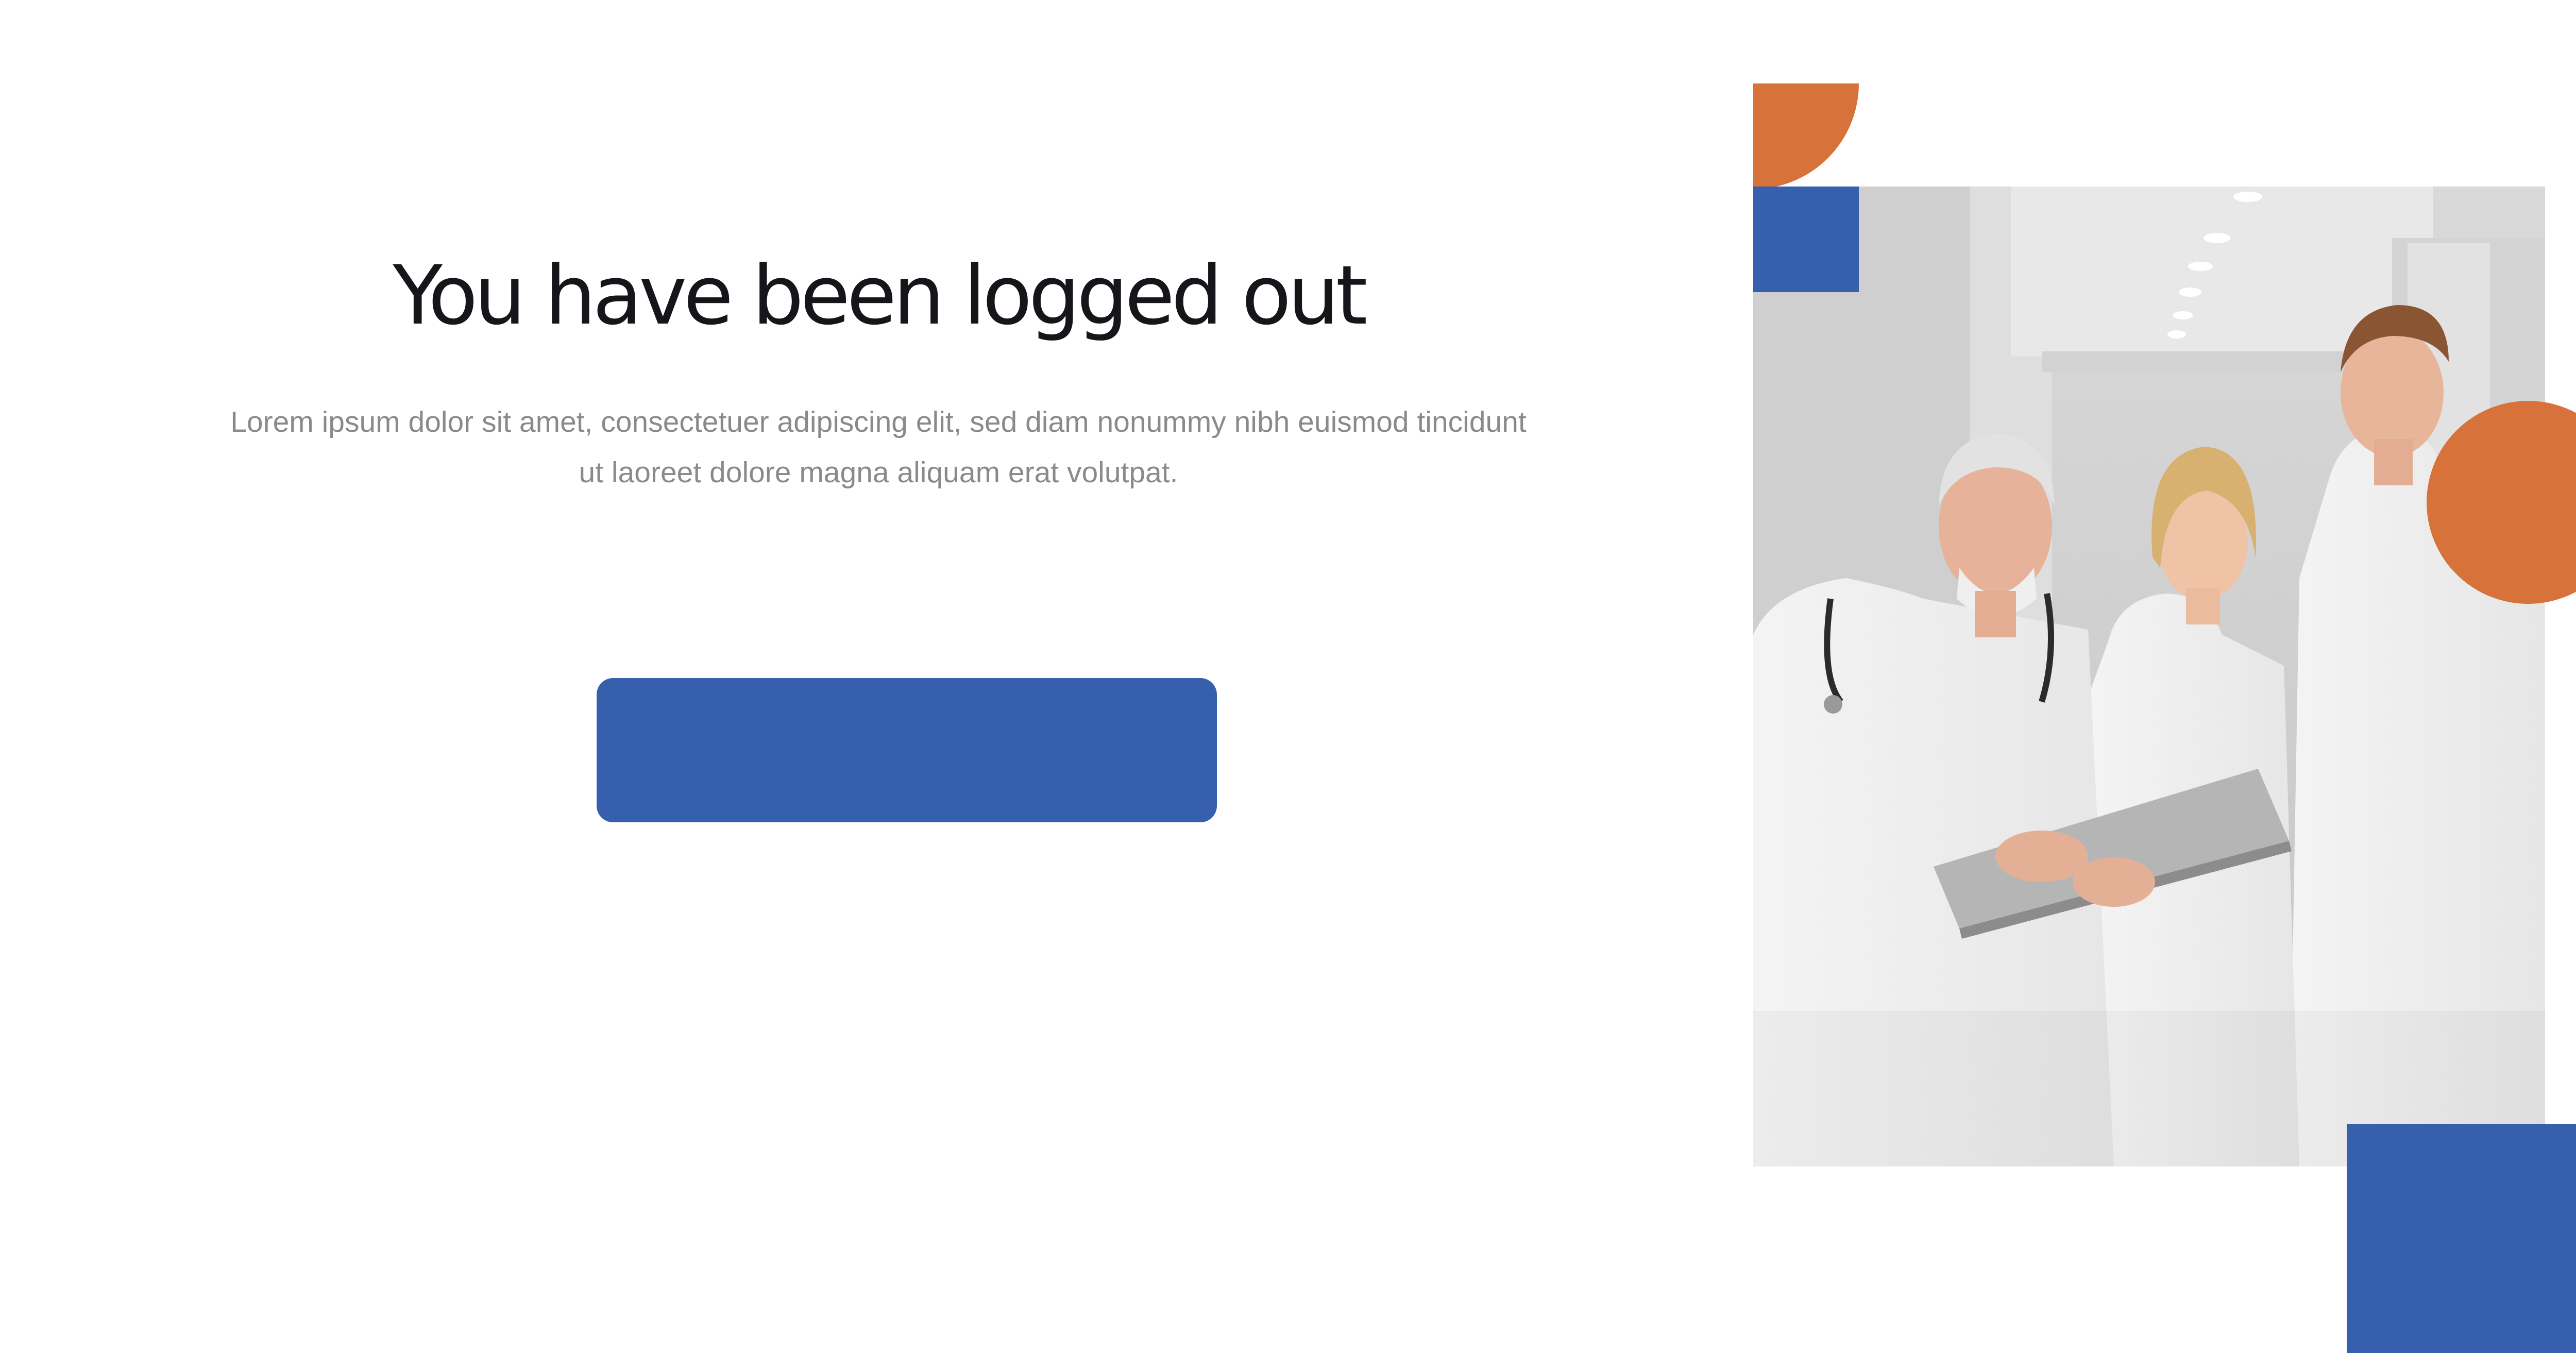 The height and width of the screenshot is (1353, 2576). What do you see at coordinates (1806, 136) in the screenshot?
I see `orange-quarter-circle-decoration` at bounding box center [1806, 136].